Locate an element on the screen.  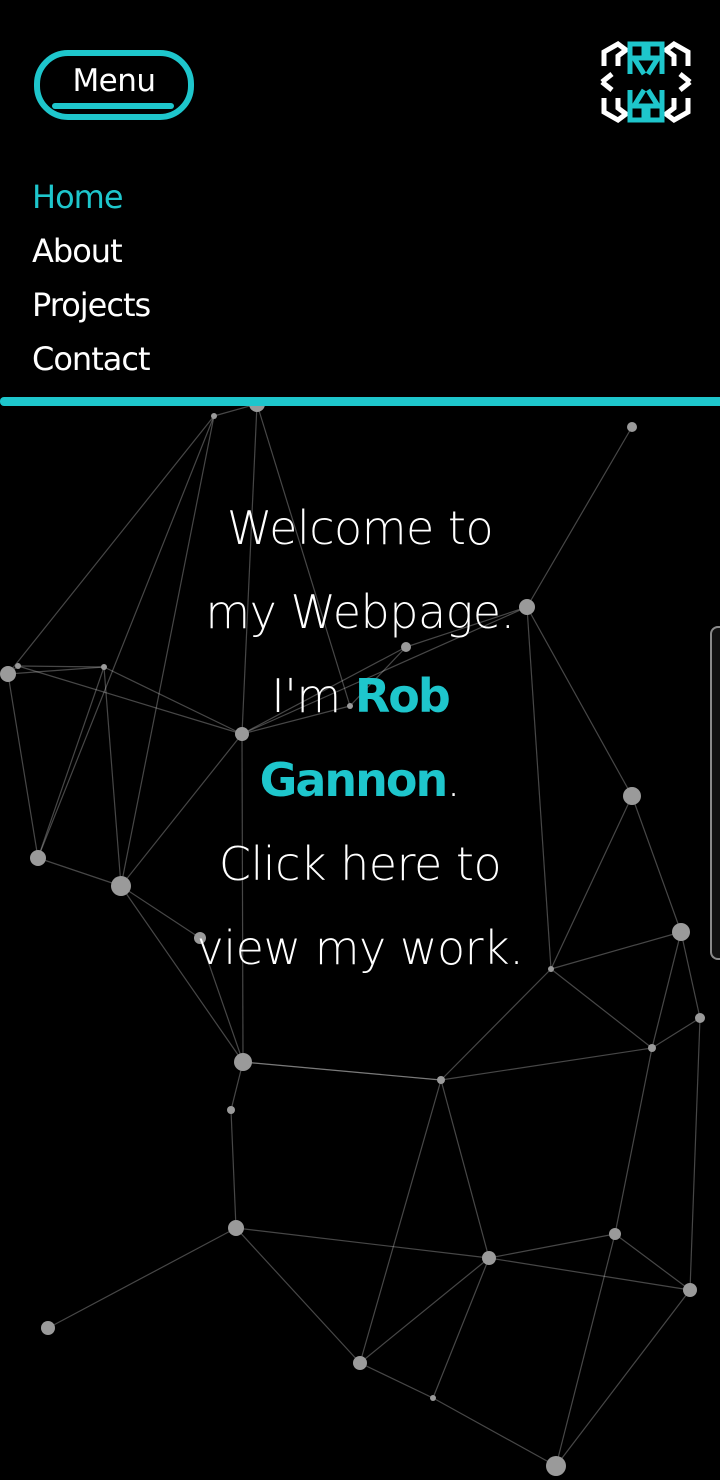
scroll-handle is located at coordinates (715, 793).